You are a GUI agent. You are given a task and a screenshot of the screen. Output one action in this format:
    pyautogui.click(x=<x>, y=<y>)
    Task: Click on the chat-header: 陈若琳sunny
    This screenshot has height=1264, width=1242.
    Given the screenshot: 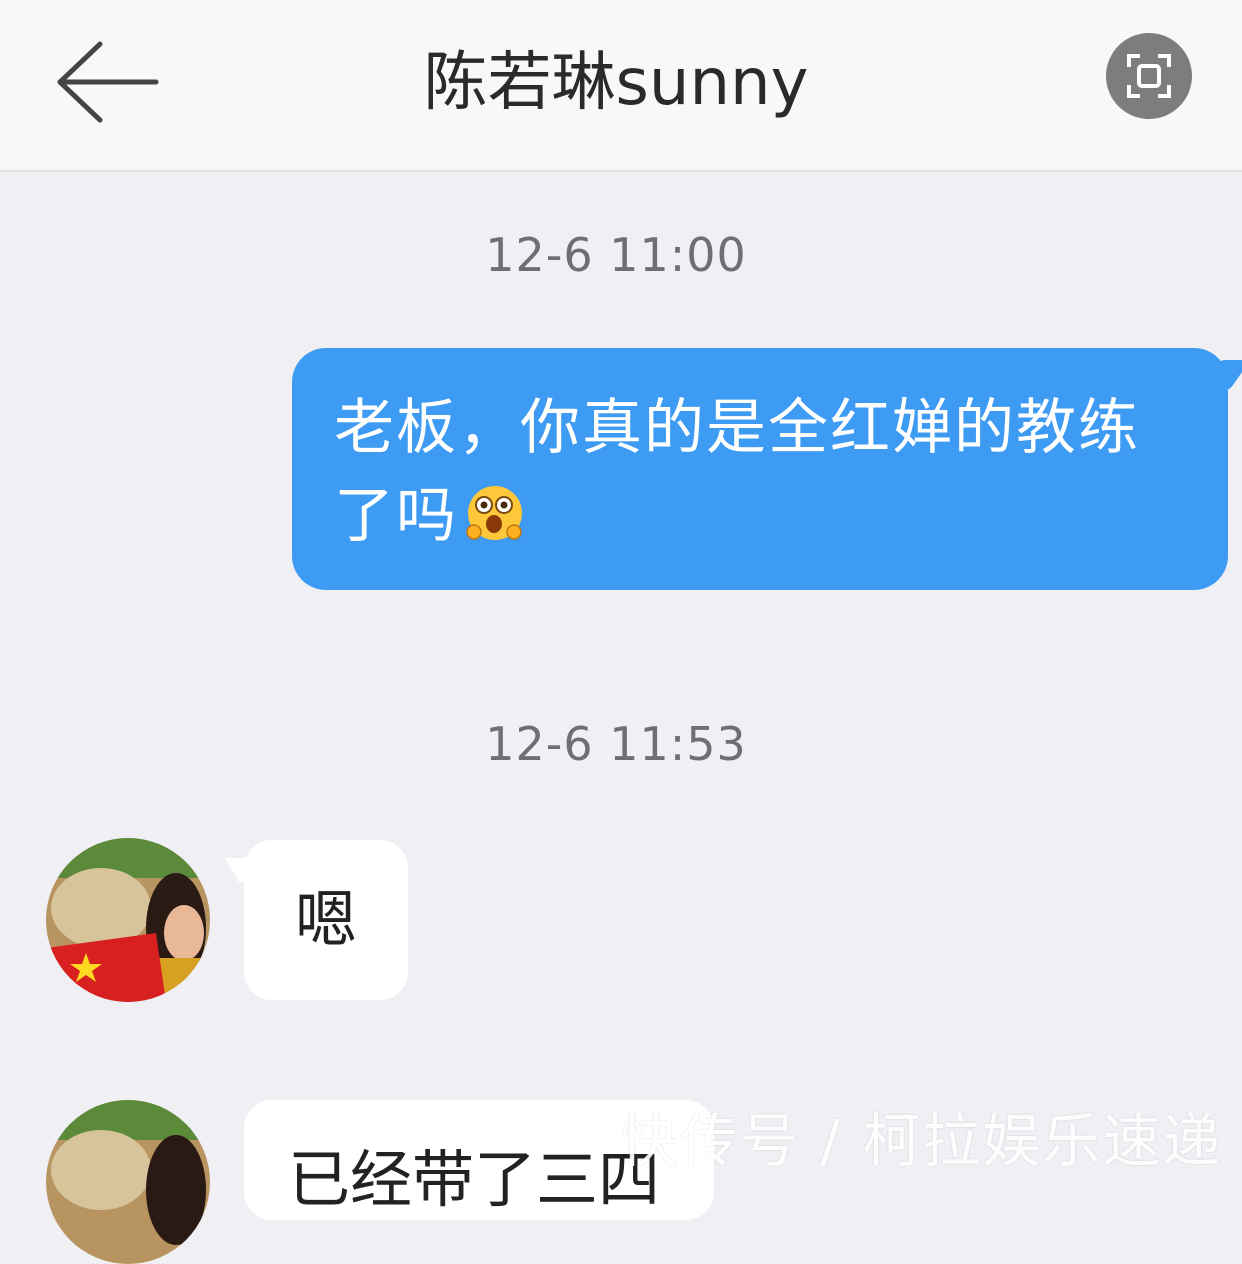 What is the action you would take?
    pyautogui.click(x=621, y=86)
    